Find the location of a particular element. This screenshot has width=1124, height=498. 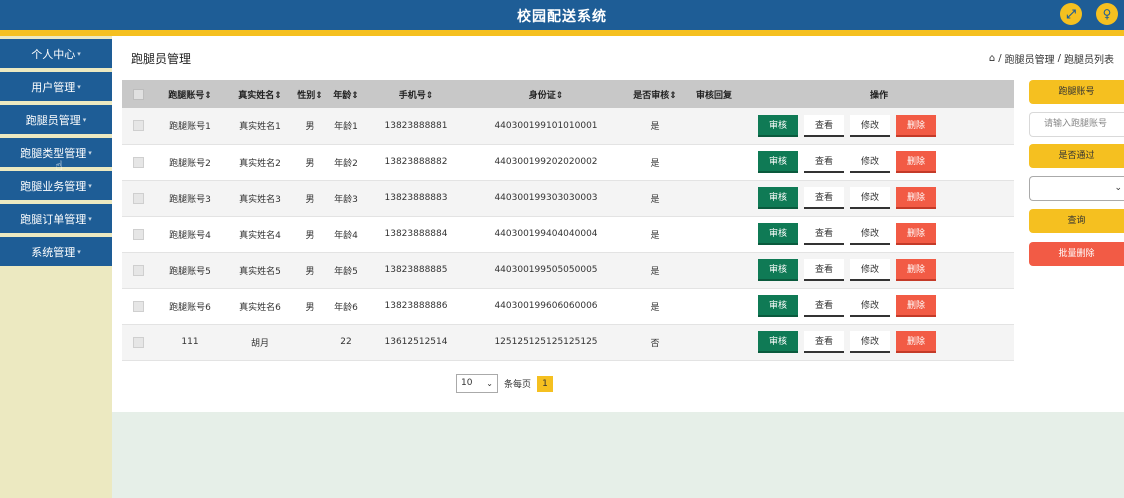

column-header-idcard: 身份证⇕ is located at coordinates (546, 94).